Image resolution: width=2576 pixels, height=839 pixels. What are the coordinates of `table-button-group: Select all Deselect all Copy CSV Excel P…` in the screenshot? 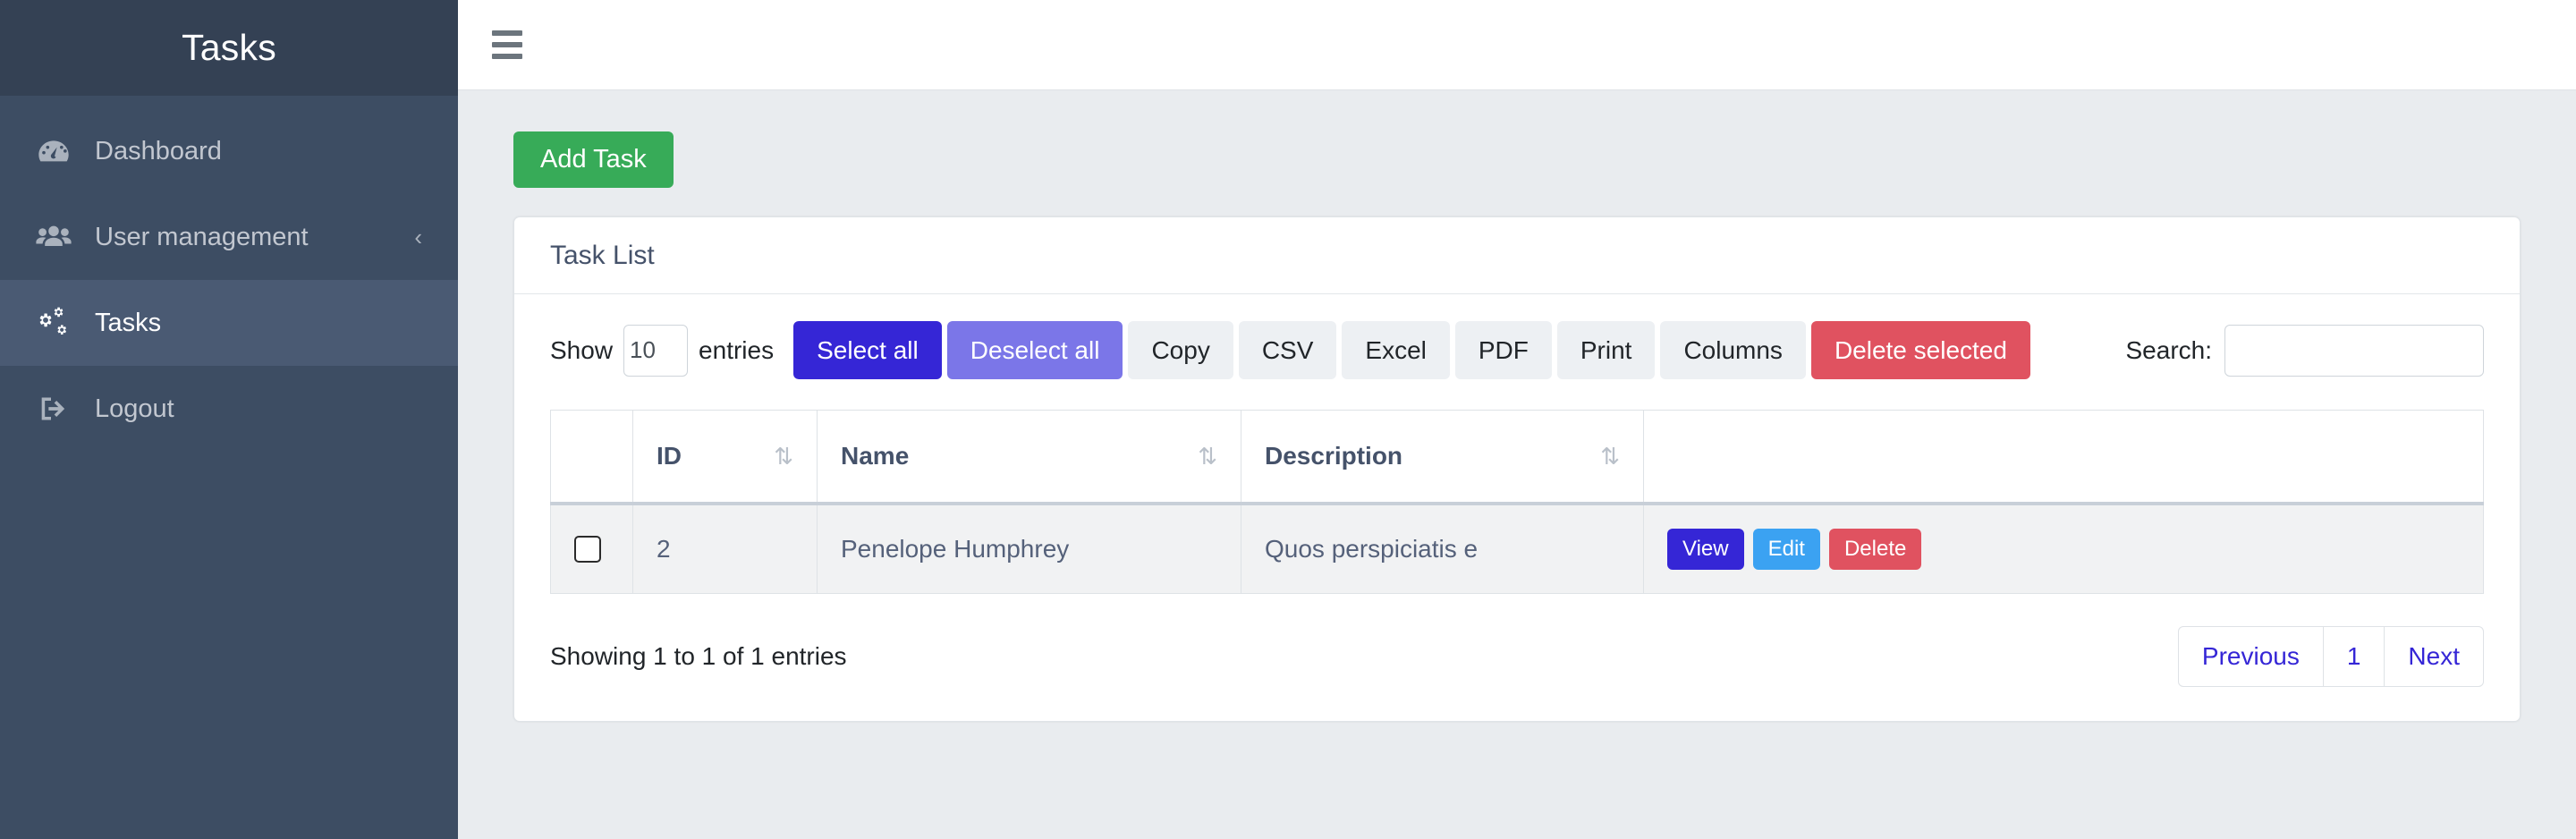 It's located at (1414, 350).